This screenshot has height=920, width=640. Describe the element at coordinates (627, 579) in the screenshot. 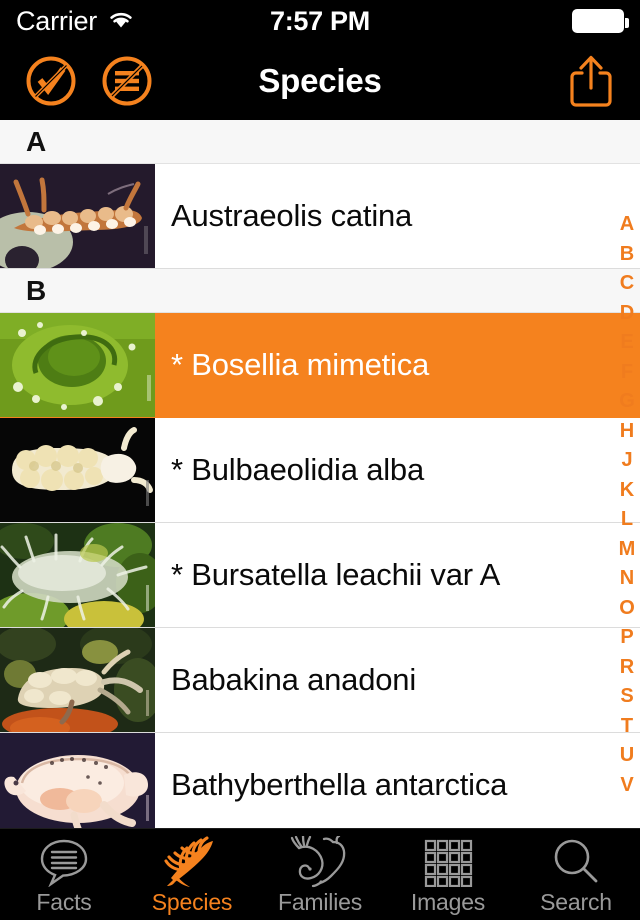

I see `index-letter-n: N` at that location.